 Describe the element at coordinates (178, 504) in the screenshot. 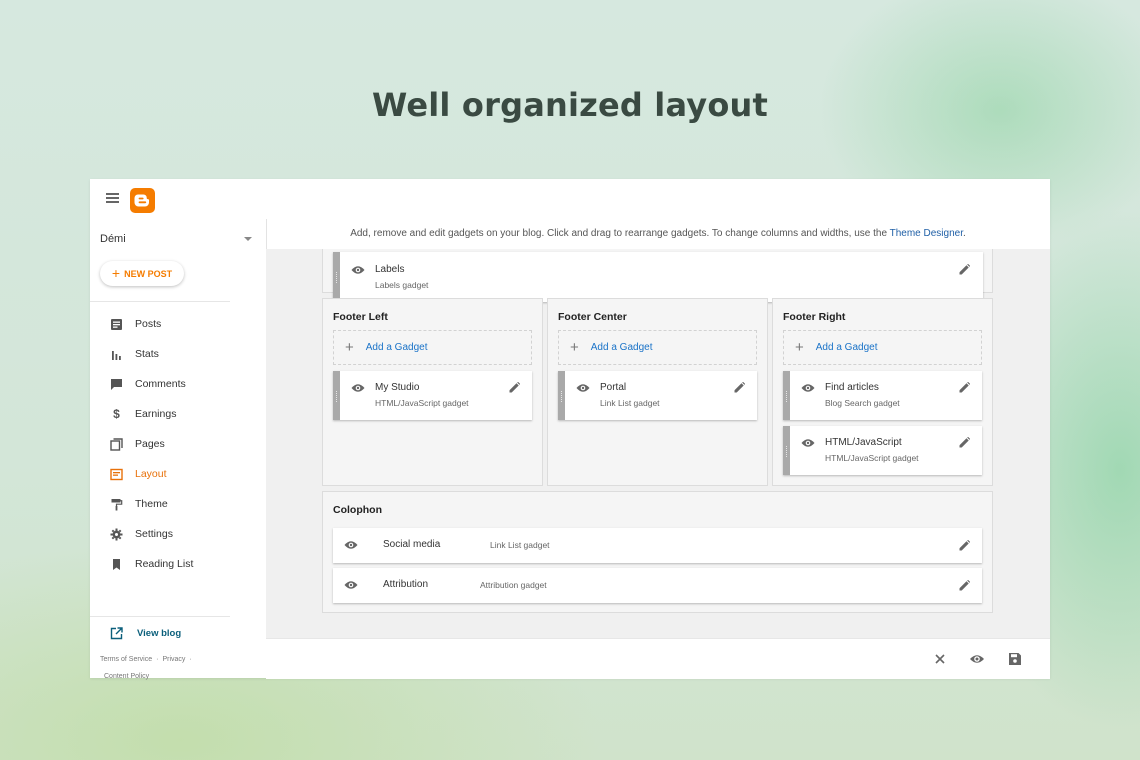

I see `sidebar-item-theme: Theme` at that location.